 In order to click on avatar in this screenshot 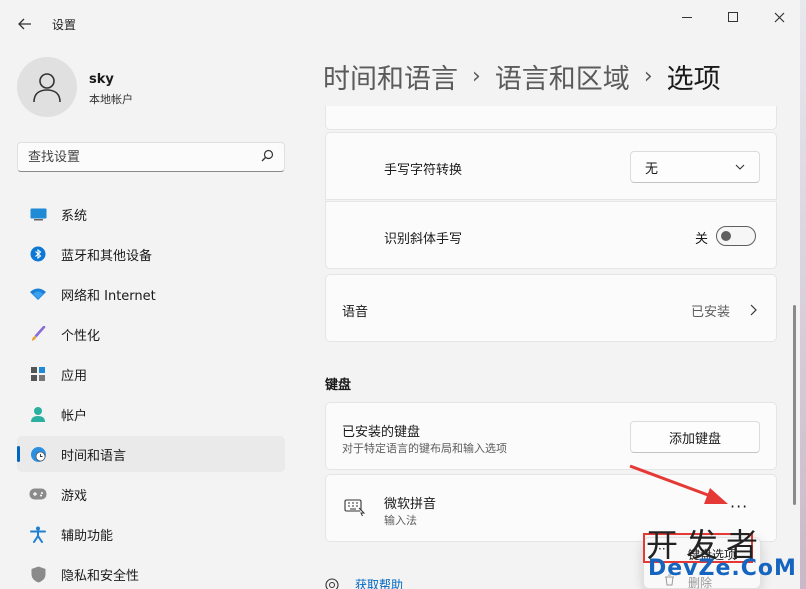, I will do `click(47, 87)`.